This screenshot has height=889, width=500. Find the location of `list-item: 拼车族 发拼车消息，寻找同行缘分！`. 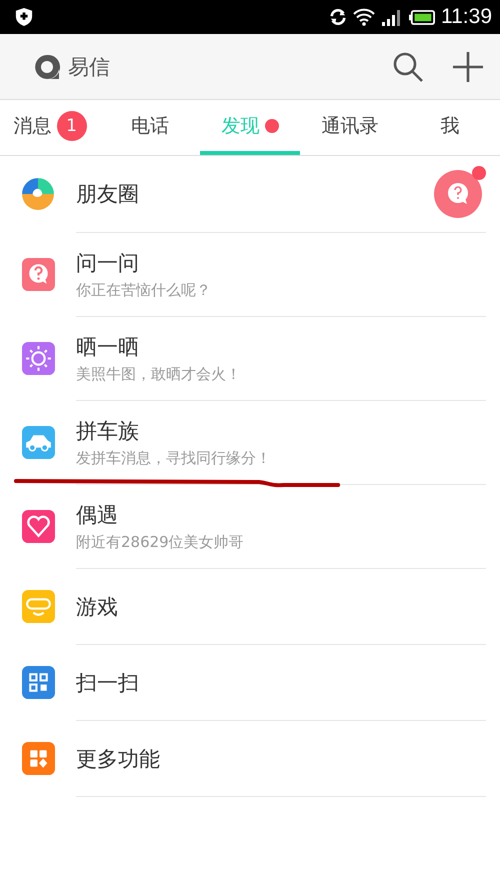

list-item: 拼车族 发拼车消息，寻找同行缘分！ is located at coordinates (250, 442).